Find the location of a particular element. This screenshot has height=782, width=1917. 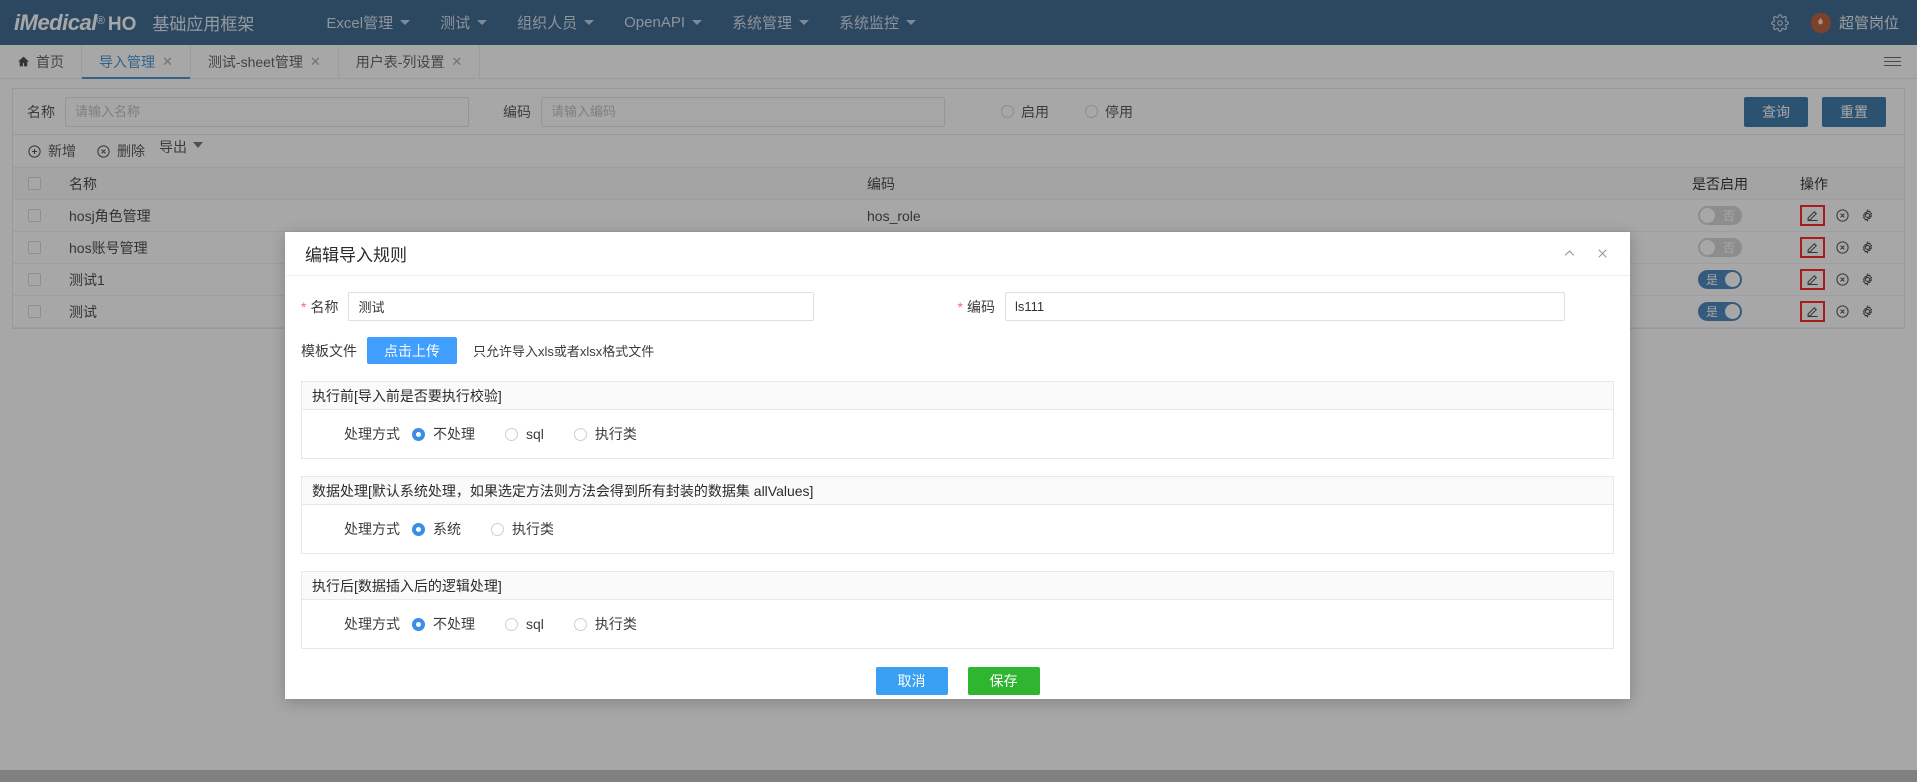

upload-hint-text: 只允许导入xls或者xlsx格式文件 is located at coordinates (564, 351).